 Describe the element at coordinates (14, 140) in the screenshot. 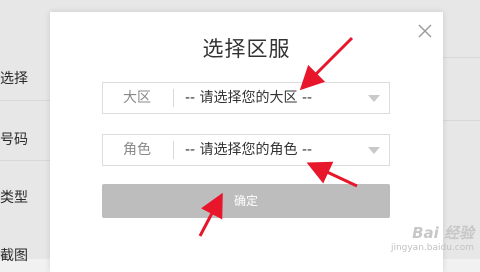

I see `bg-label-number: 号码` at that location.